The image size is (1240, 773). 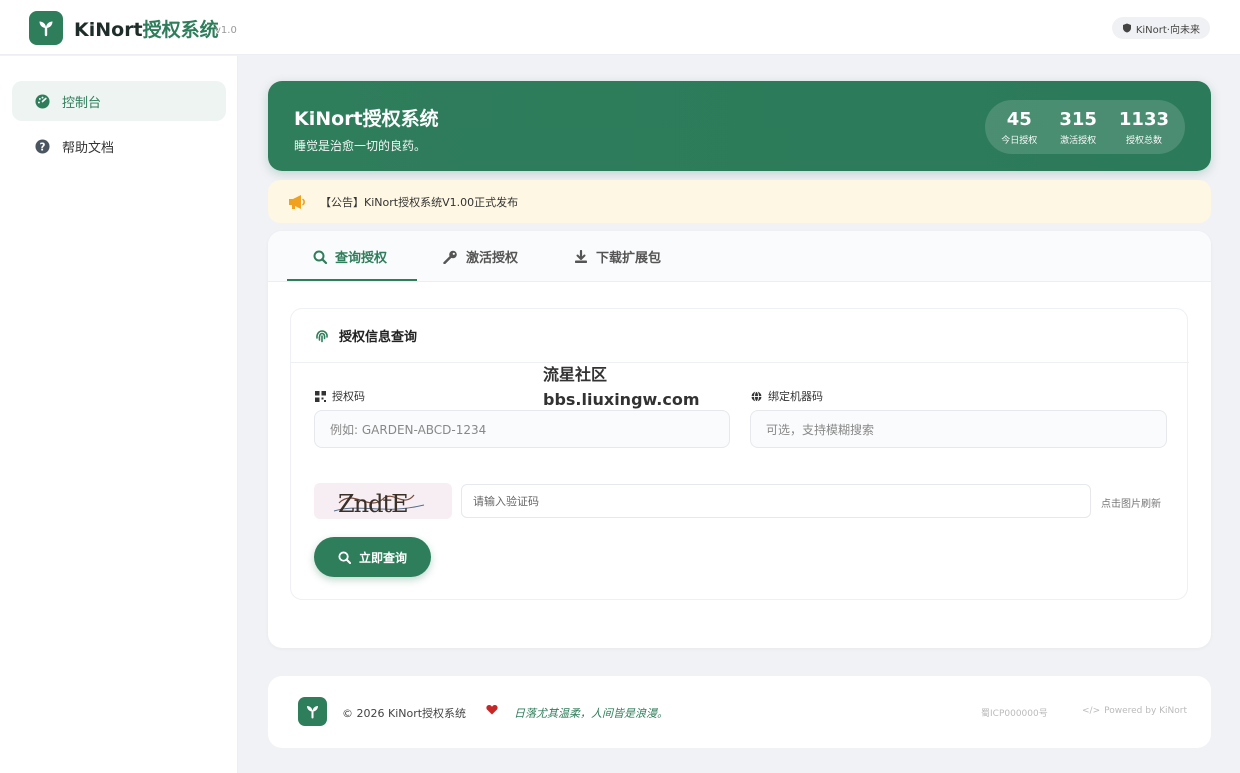 I want to click on globe-icon, so click(x=756, y=396).